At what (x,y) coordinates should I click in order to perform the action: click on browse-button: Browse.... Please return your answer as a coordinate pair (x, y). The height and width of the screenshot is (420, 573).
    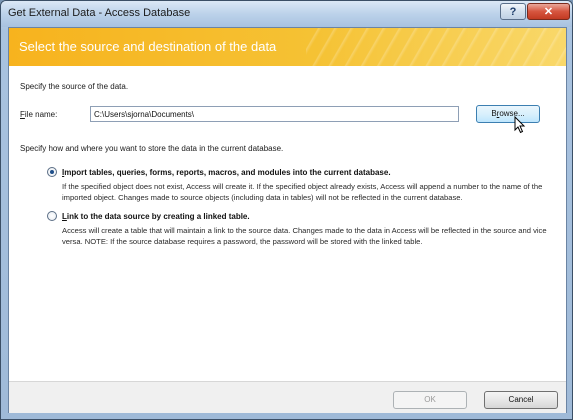
    Looking at the image, I should click on (508, 114).